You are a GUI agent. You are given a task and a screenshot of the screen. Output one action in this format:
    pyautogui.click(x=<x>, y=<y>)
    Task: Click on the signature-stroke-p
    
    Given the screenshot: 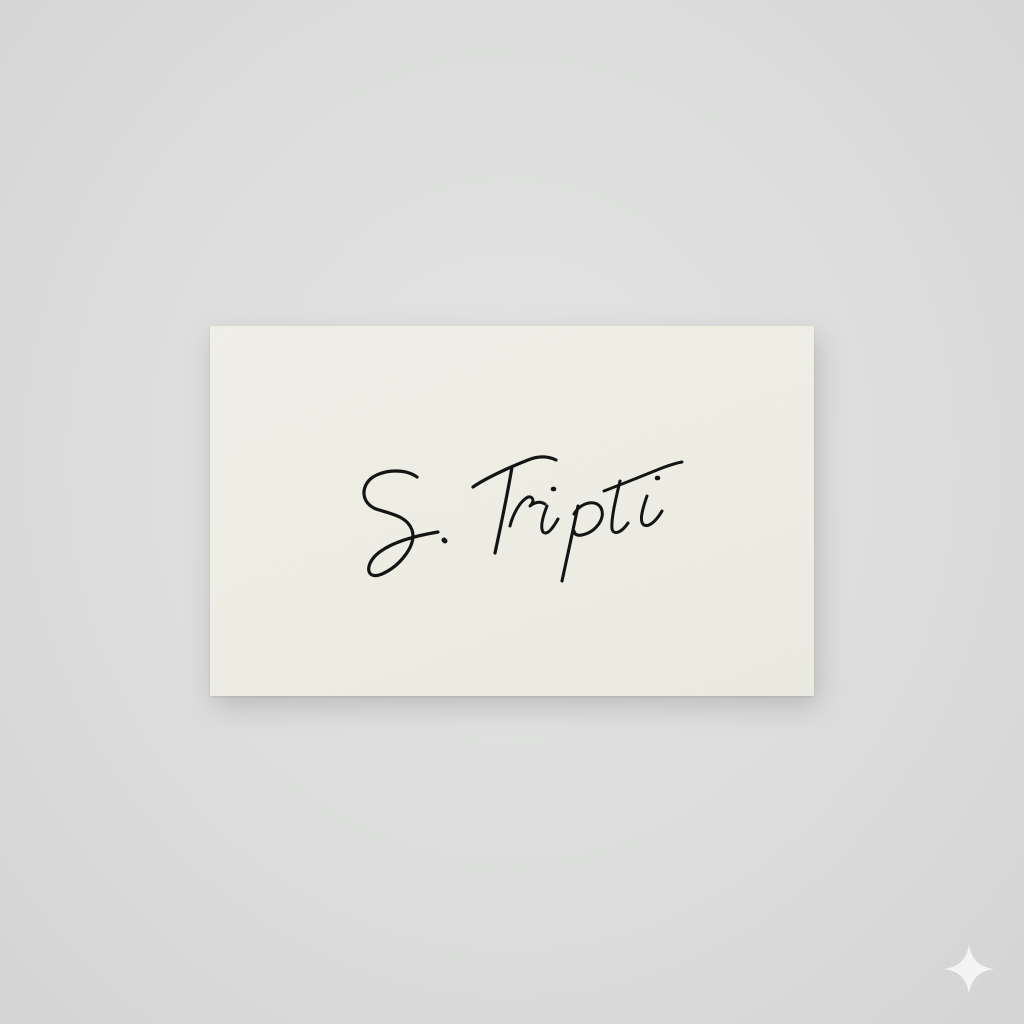 What is the action you would take?
    pyautogui.click(x=582, y=542)
    